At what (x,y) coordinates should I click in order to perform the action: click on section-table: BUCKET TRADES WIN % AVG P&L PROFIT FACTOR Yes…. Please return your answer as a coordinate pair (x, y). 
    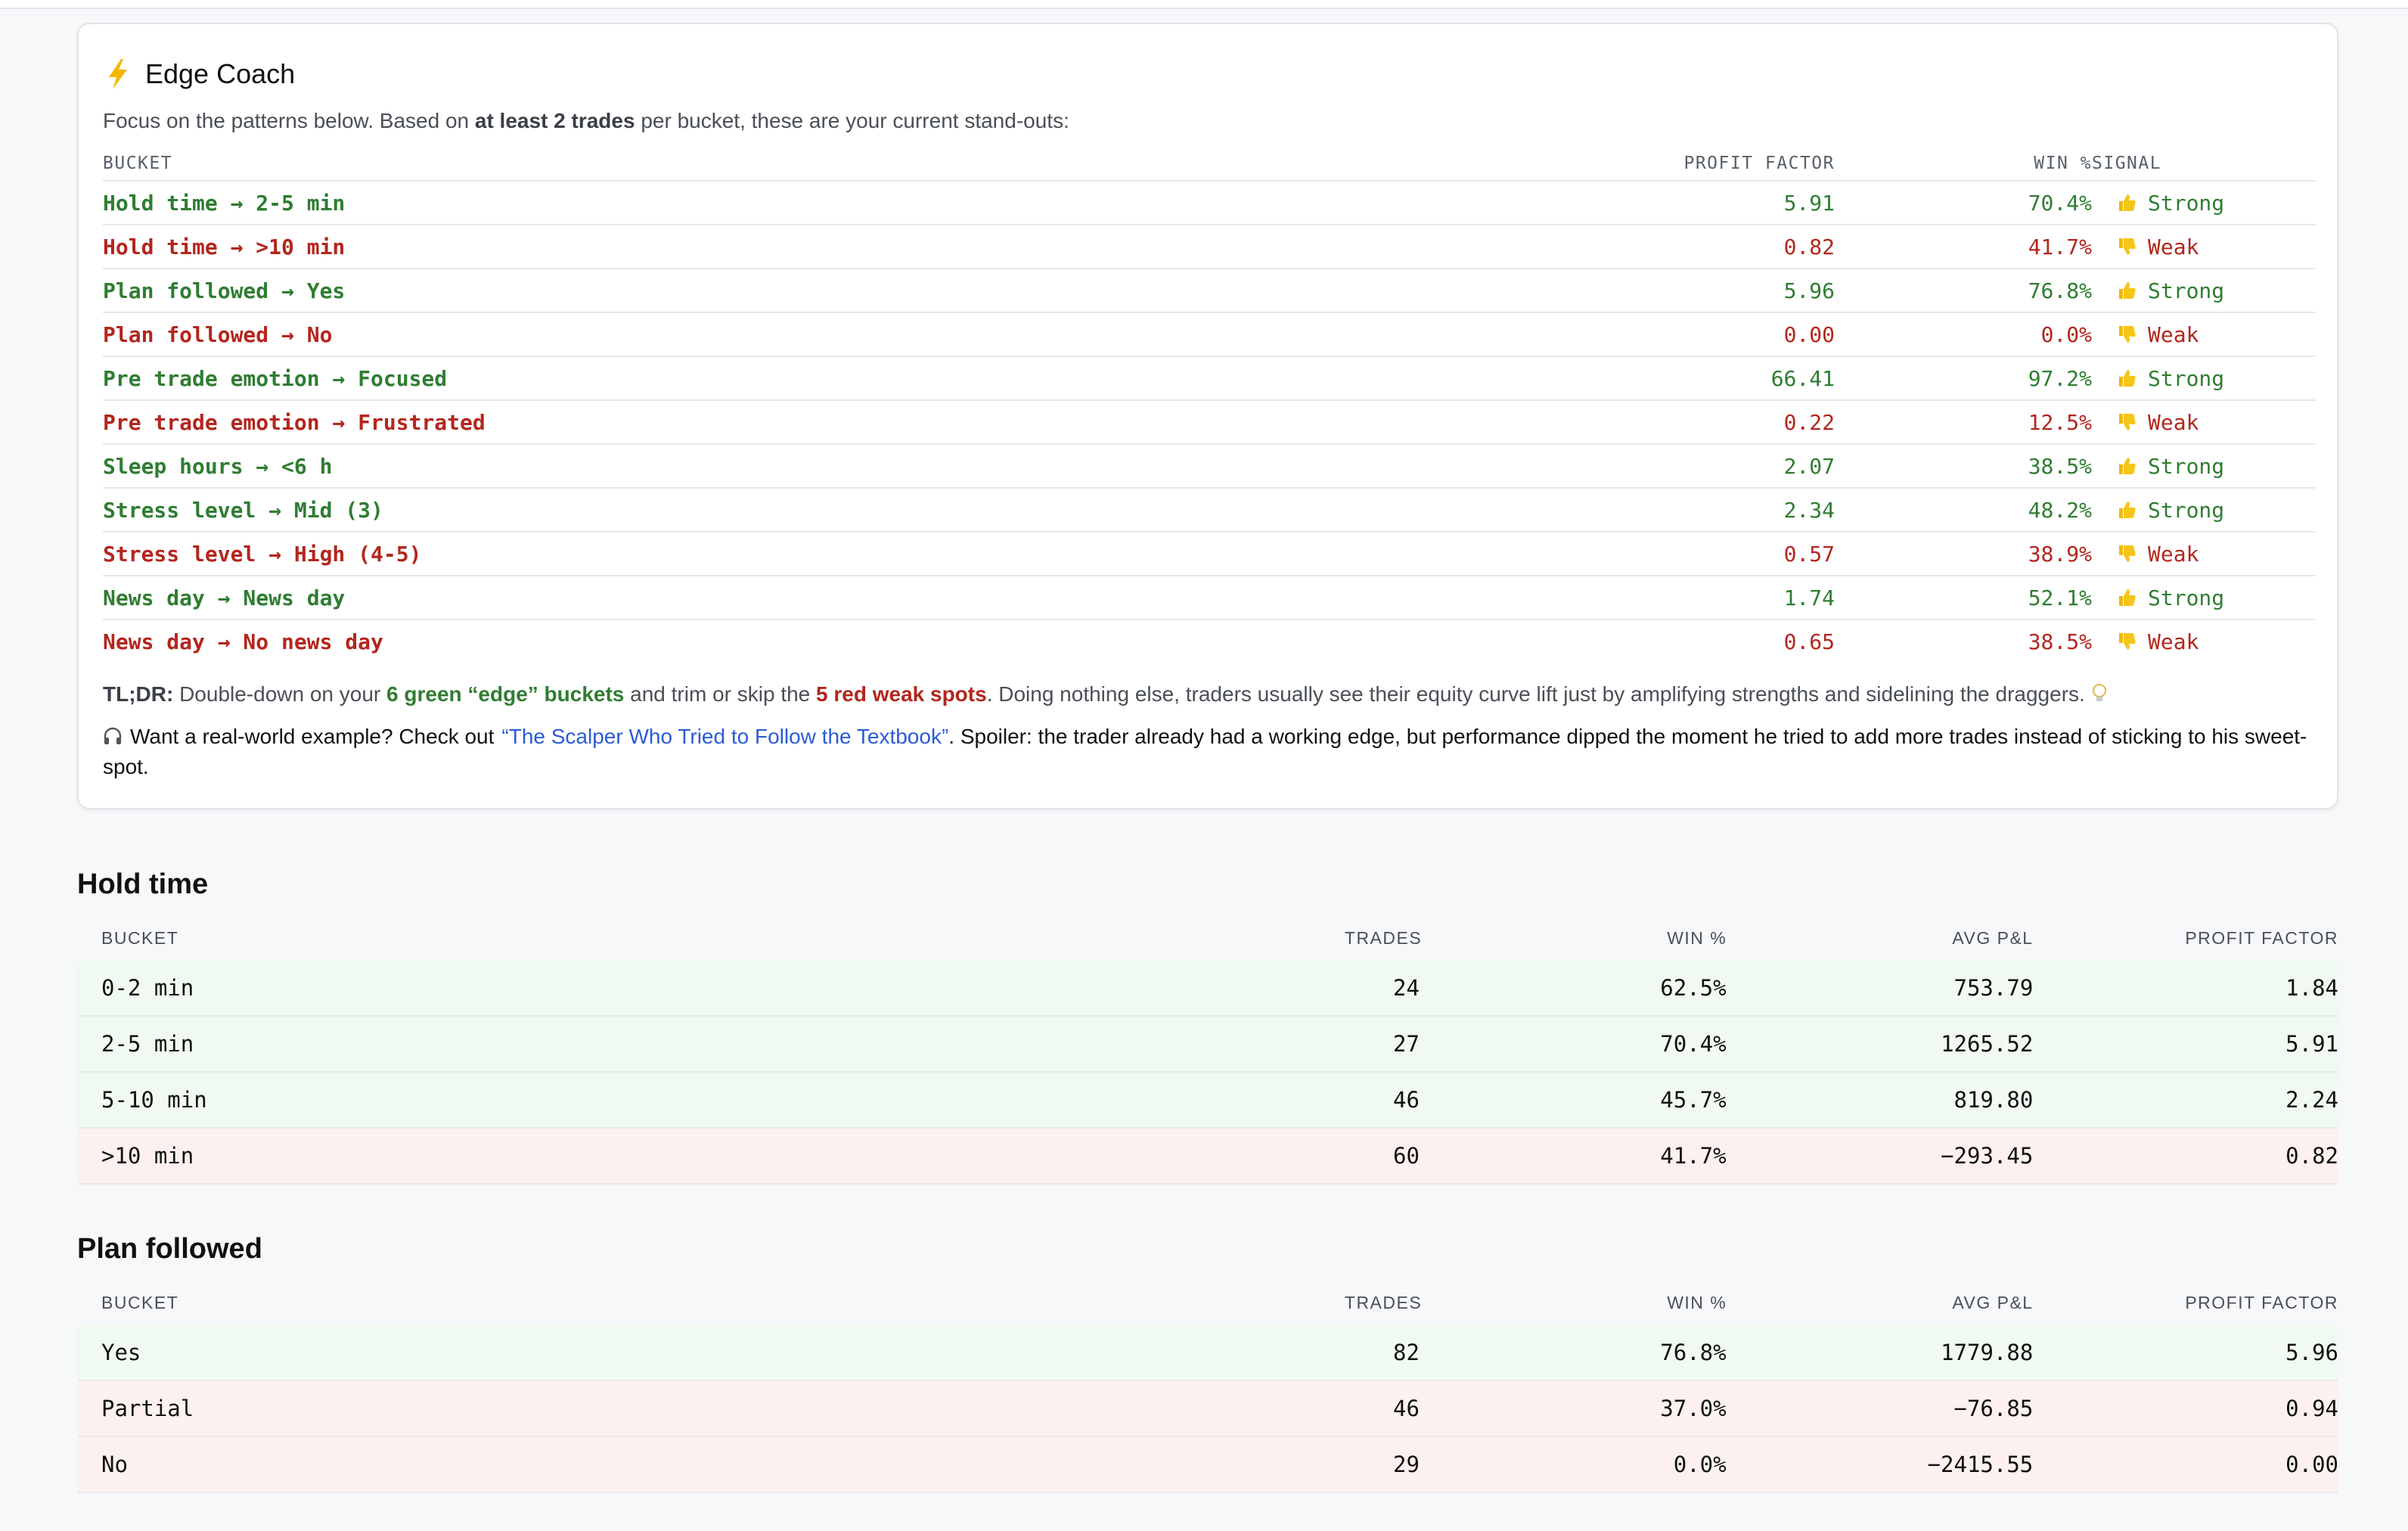
    Looking at the image, I should click on (1207, 1386).